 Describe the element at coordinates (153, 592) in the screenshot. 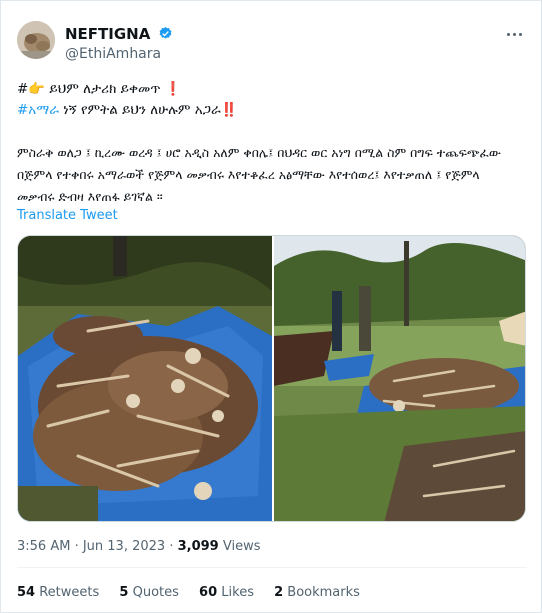

I see `quotes-label: Quotes` at that location.